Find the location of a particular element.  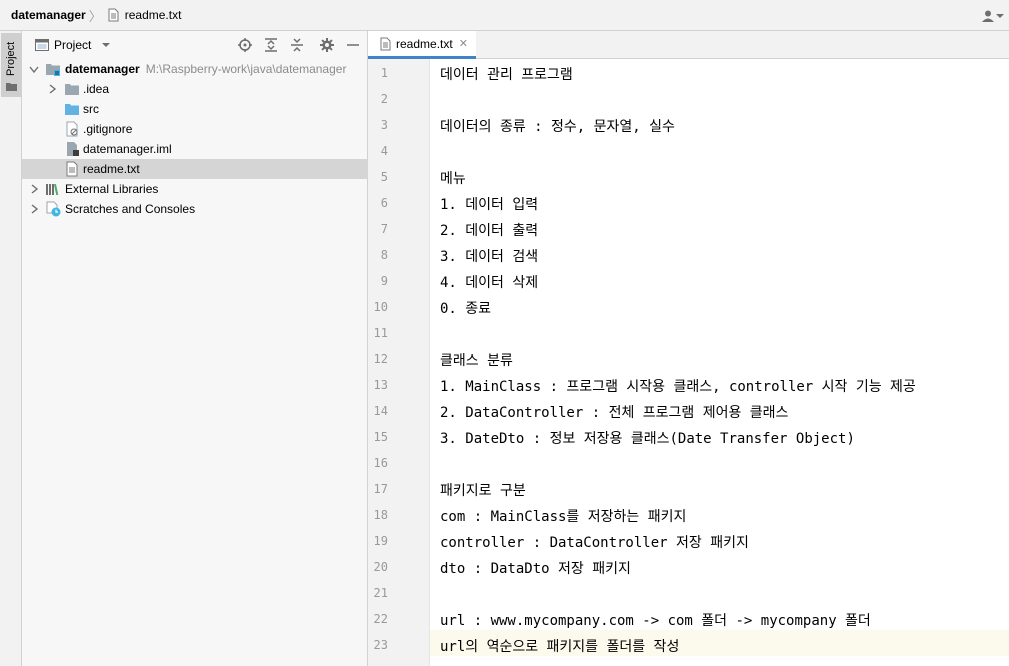

tool-window-stripe: Project is located at coordinates (11, 348).